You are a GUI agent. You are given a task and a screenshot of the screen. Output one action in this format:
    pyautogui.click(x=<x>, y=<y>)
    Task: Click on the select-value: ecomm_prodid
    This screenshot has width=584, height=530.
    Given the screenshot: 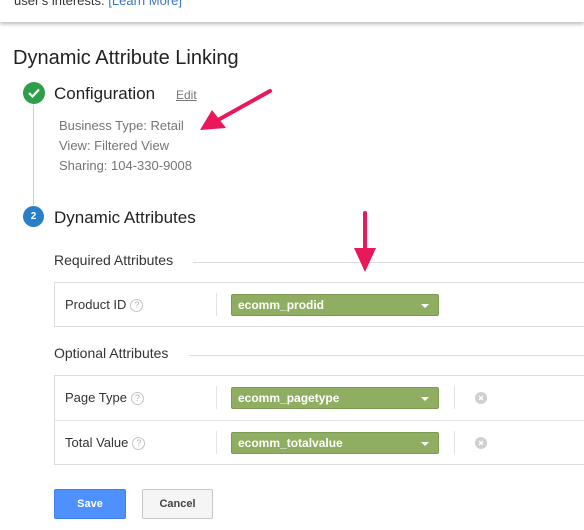 What is the action you would take?
    pyautogui.click(x=281, y=305)
    